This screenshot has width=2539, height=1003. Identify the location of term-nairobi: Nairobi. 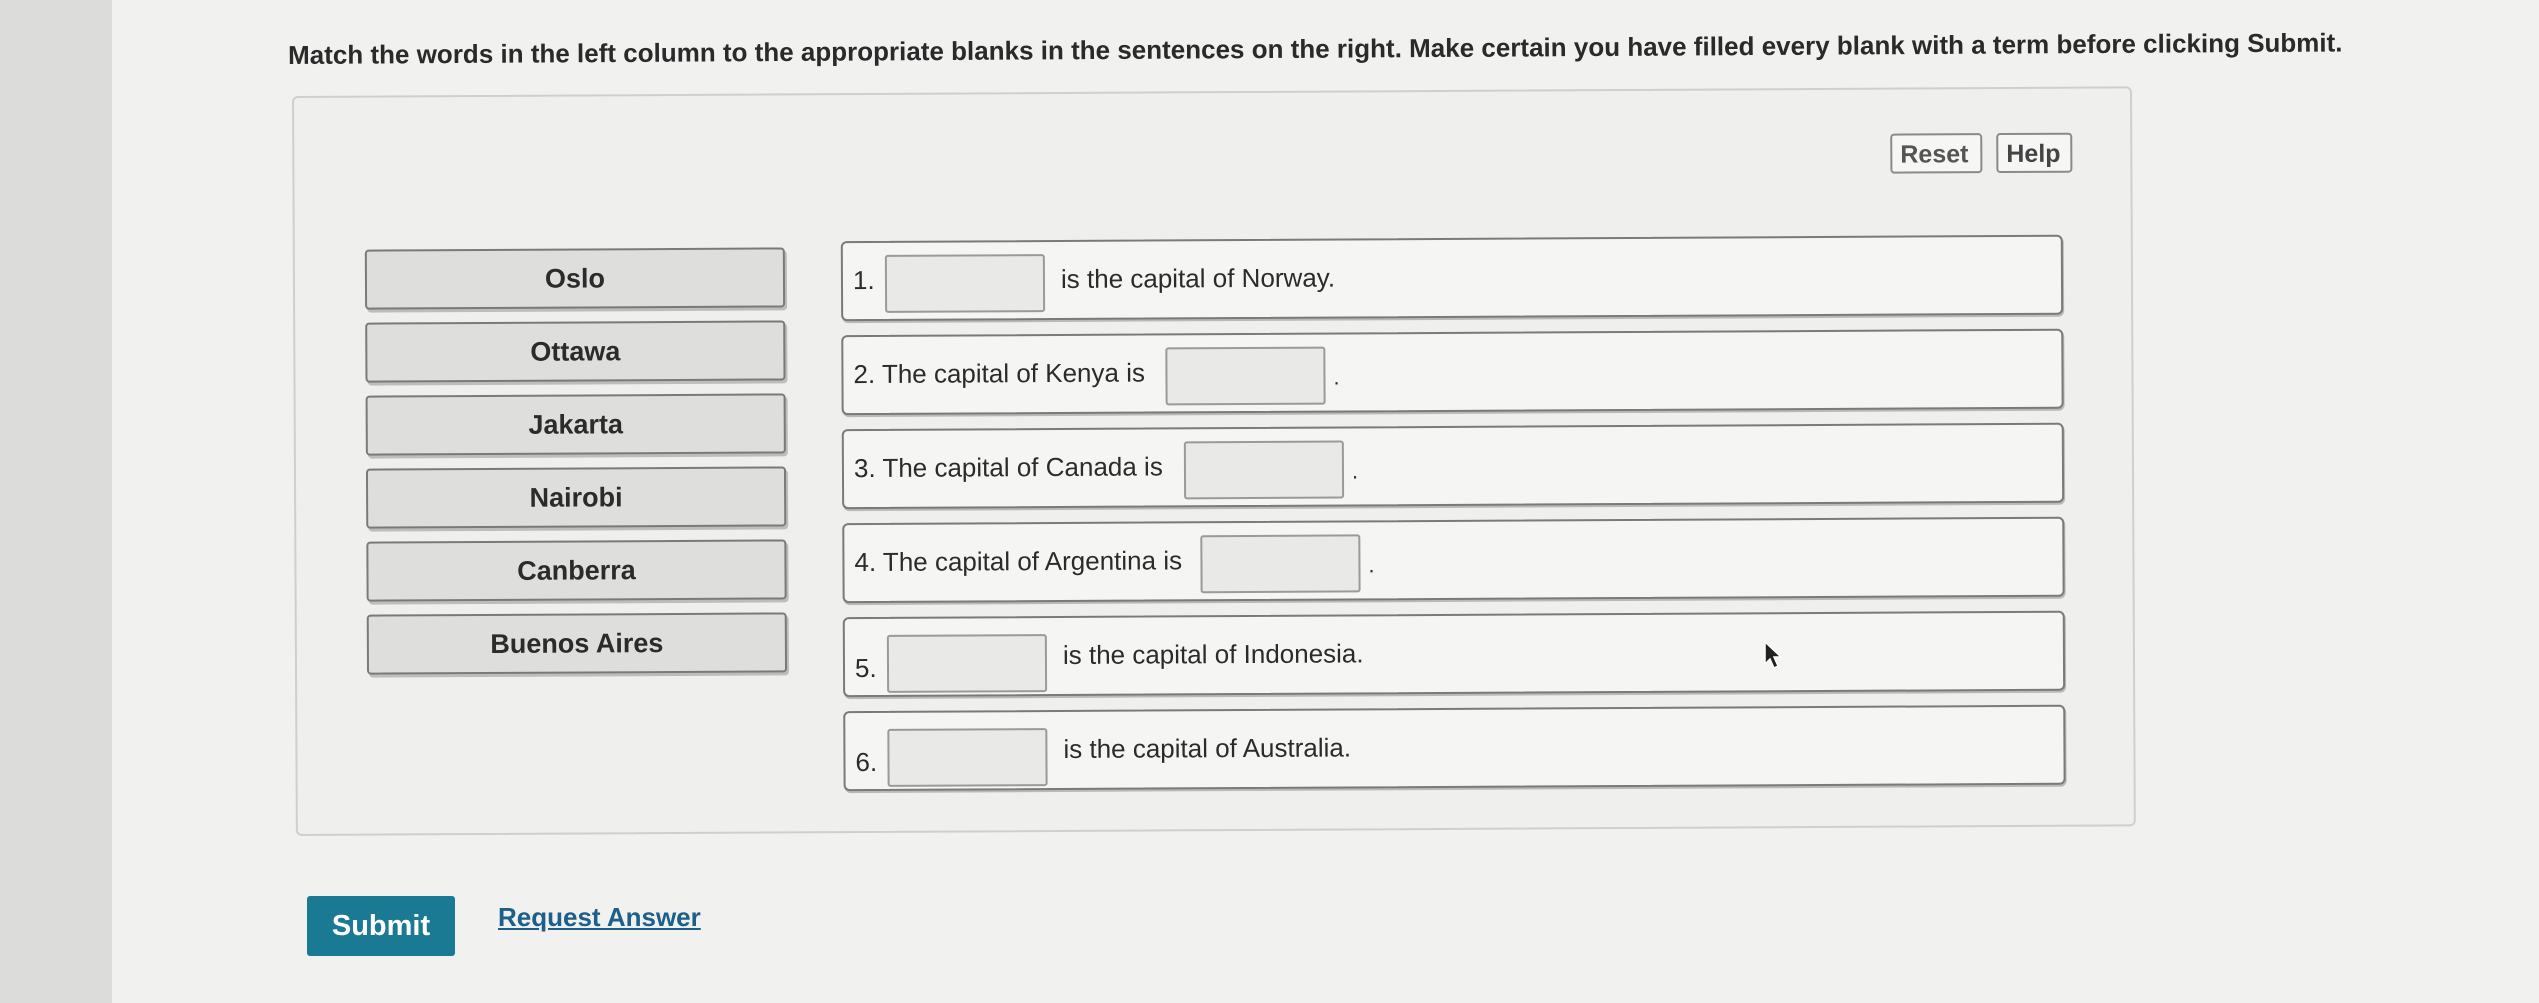
(576, 497).